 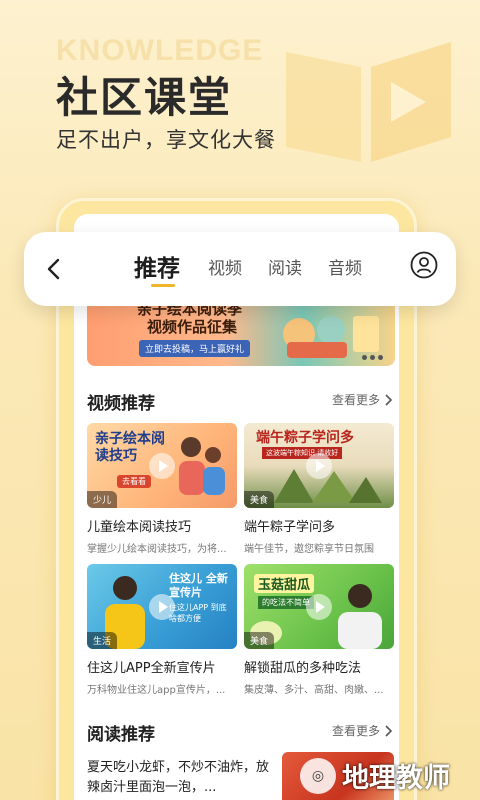 What do you see at coordinates (396, 778) in the screenshot?
I see `watermark-text: 地理教师` at bounding box center [396, 778].